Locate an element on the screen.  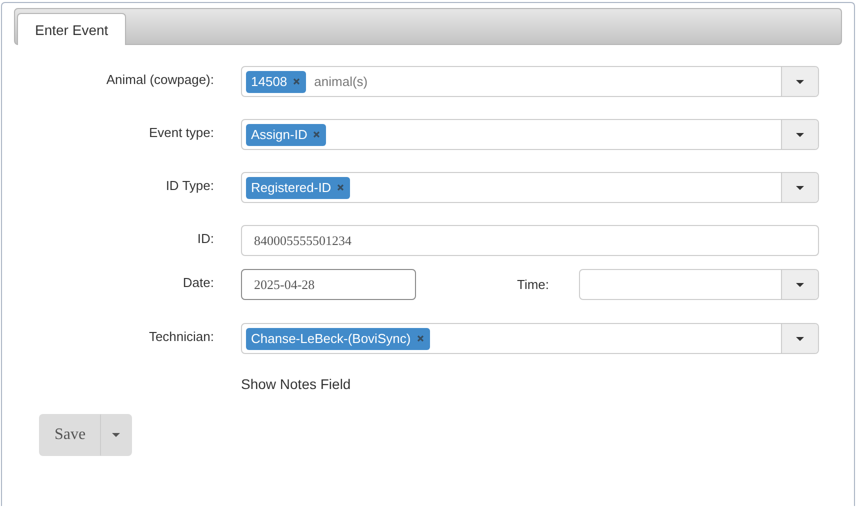
save-options-button is located at coordinates (116, 435).